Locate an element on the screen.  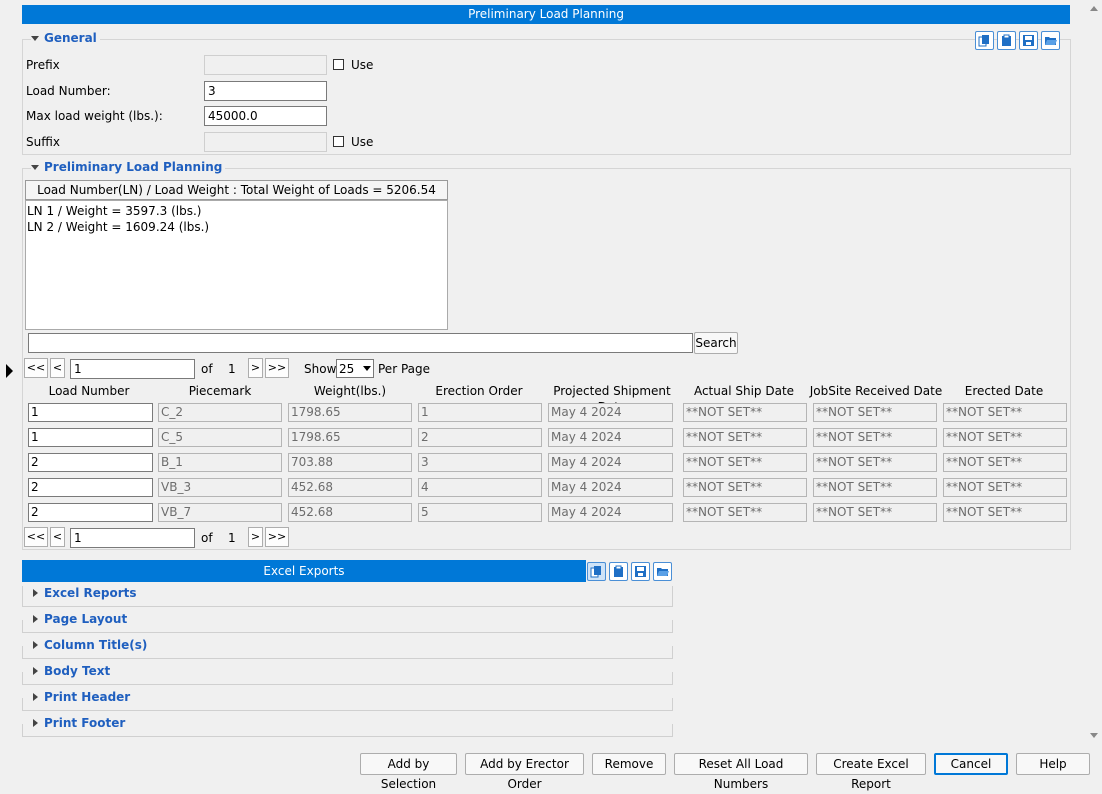
excel-reports-header: Excel Reports is located at coordinates (86, 593).